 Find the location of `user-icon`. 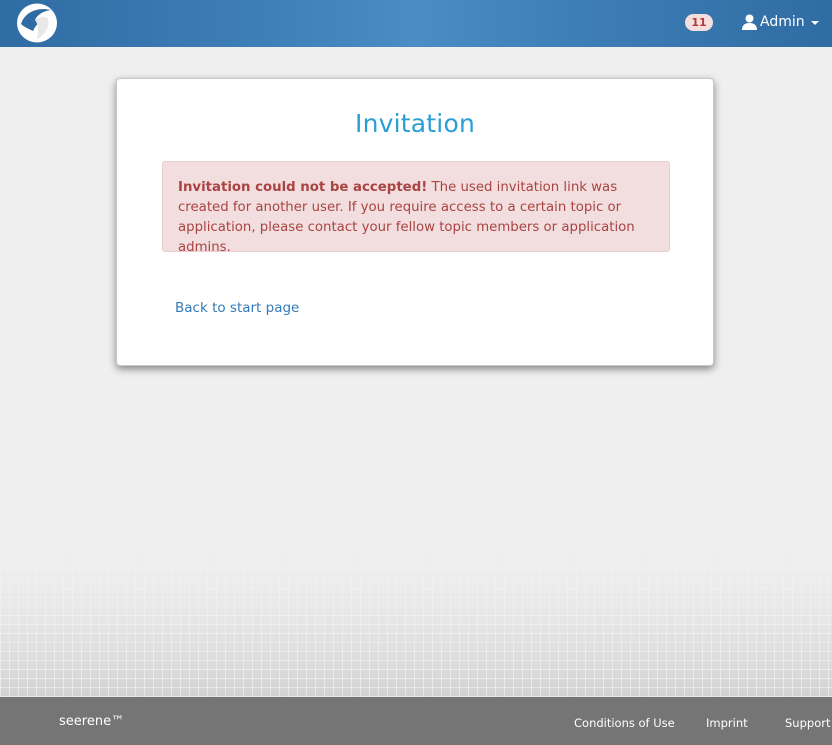

user-icon is located at coordinates (749, 22).